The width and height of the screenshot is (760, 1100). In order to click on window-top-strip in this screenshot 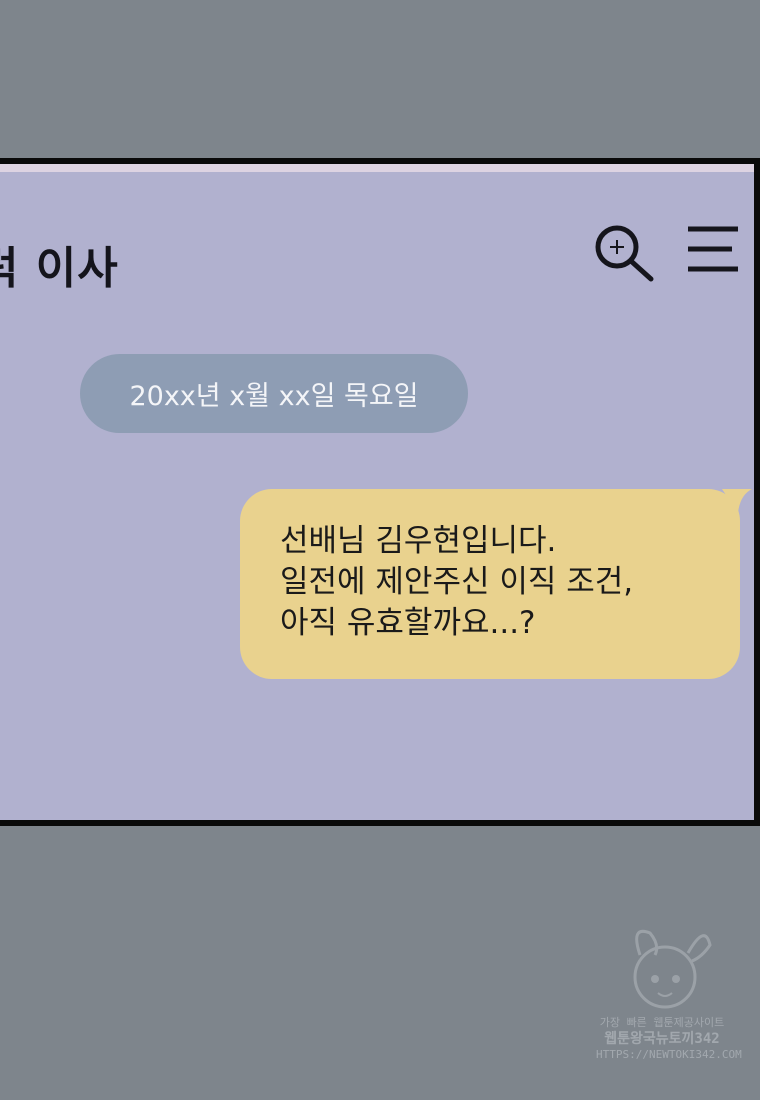, I will do `click(377, 168)`.